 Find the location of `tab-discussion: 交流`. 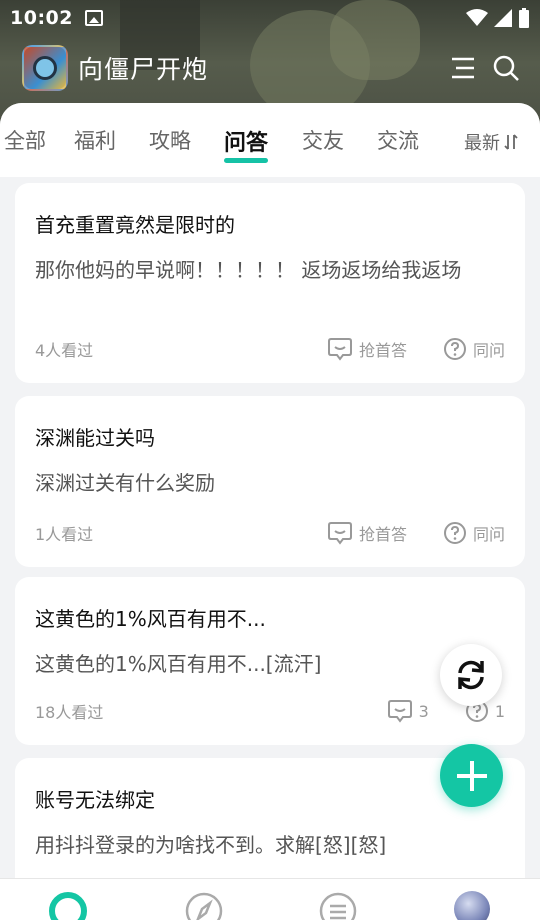

tab-discussion: 交流 is located at coordinates (398, 140).